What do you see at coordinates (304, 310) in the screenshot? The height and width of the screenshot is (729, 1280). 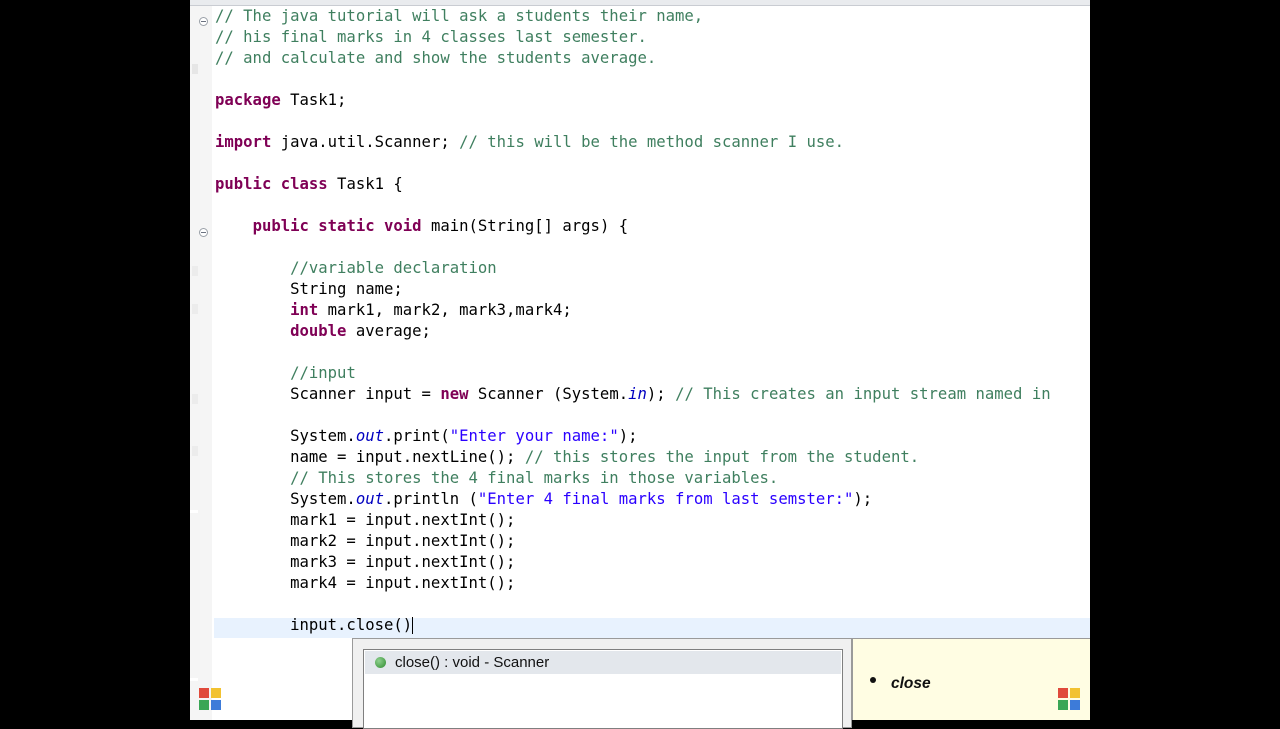 I see `keyword-token: int` at bounding box center [304, 310].